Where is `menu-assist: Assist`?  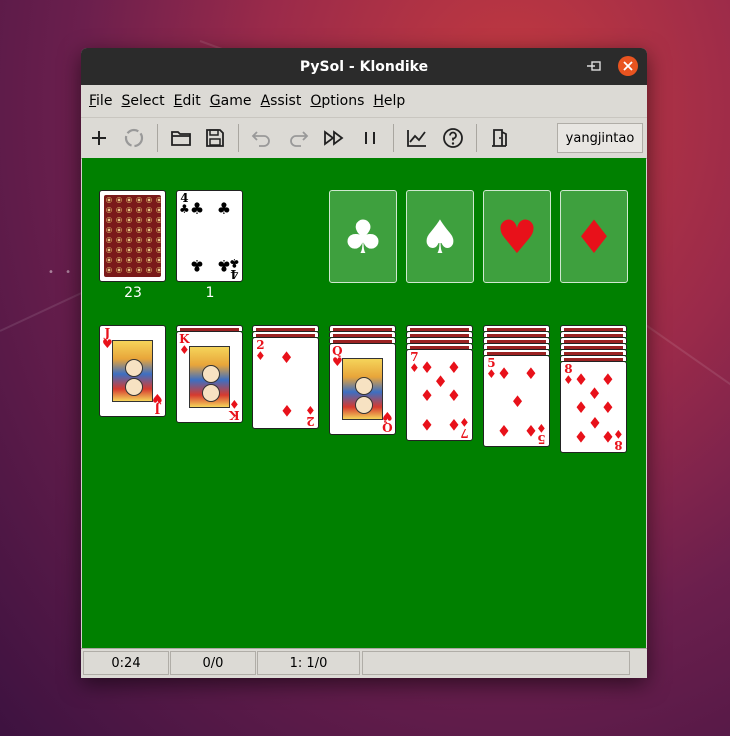 menu-assist: Assist is located at coordinates (280, 101).